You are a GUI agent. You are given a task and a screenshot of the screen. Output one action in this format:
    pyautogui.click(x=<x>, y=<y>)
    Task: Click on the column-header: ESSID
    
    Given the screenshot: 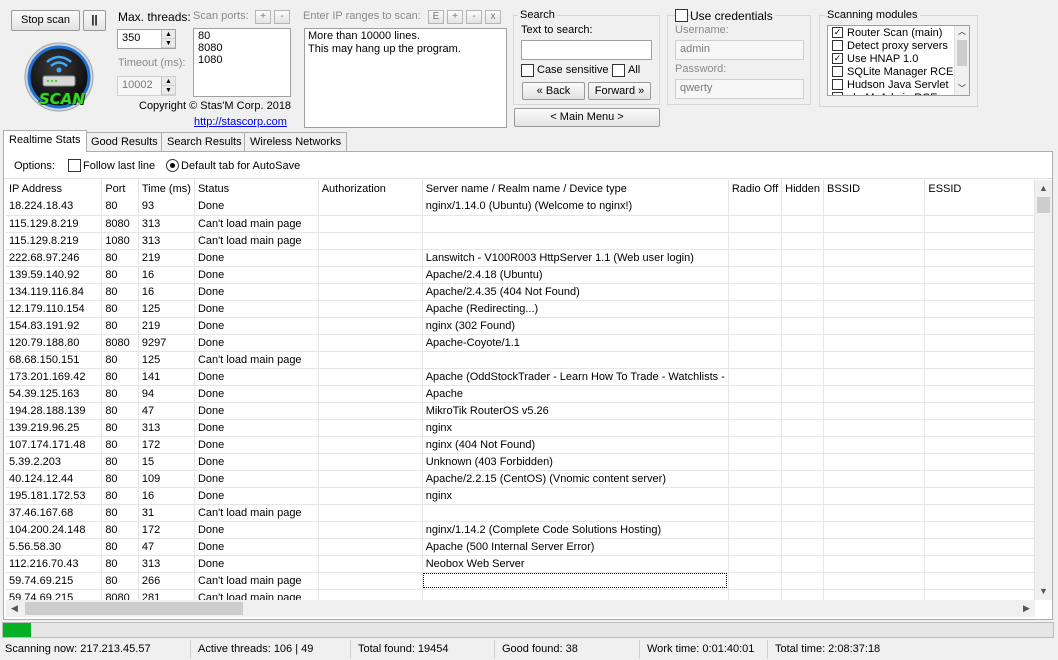 What is the action you would take?
    pyautogui.click(x=979, y=189)
    